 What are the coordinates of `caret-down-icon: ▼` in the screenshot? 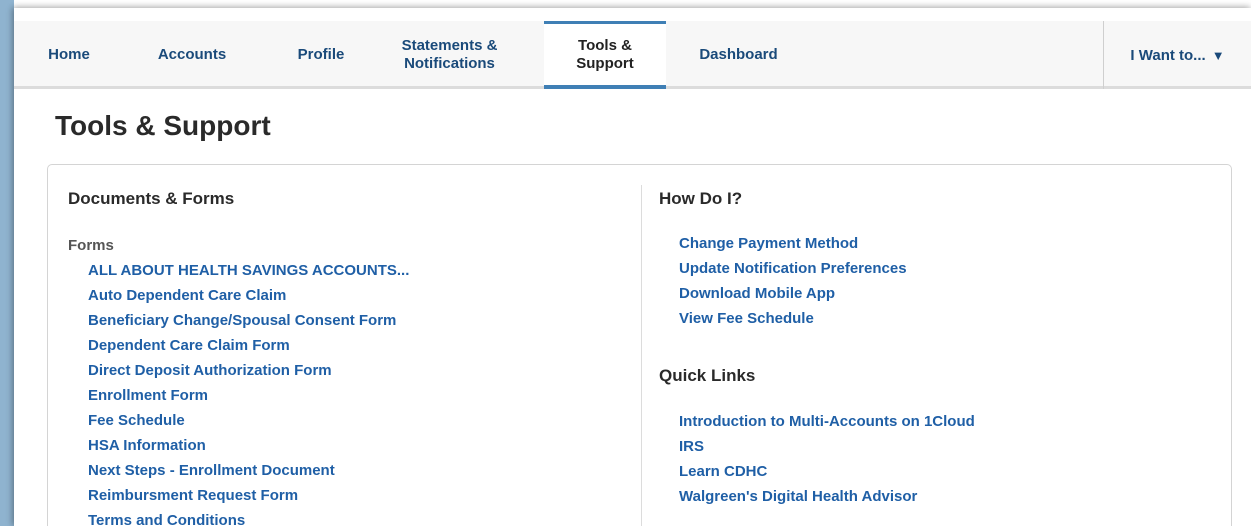 It's located at (1218, 55).